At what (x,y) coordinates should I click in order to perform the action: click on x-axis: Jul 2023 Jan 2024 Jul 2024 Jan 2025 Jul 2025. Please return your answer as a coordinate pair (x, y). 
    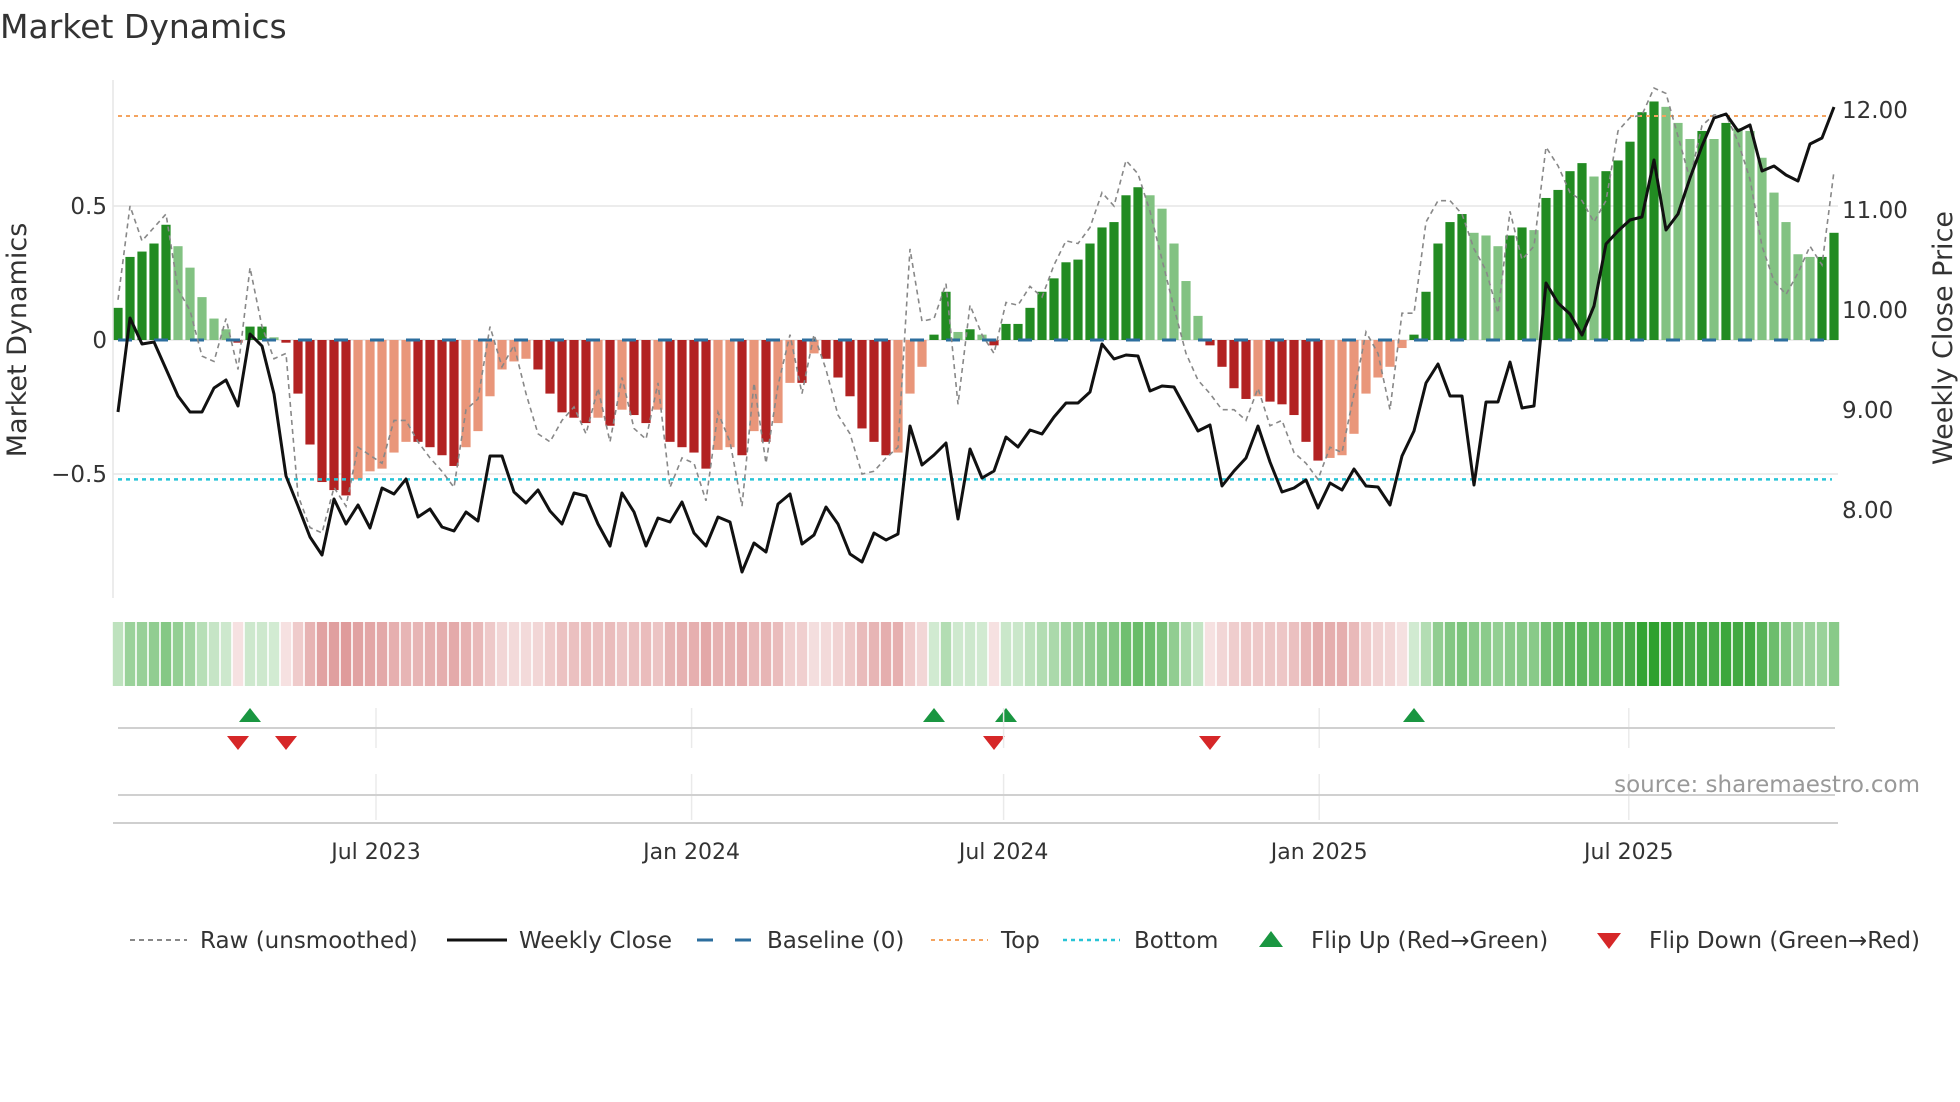
    Looking at the image, I should click on (975, 786).